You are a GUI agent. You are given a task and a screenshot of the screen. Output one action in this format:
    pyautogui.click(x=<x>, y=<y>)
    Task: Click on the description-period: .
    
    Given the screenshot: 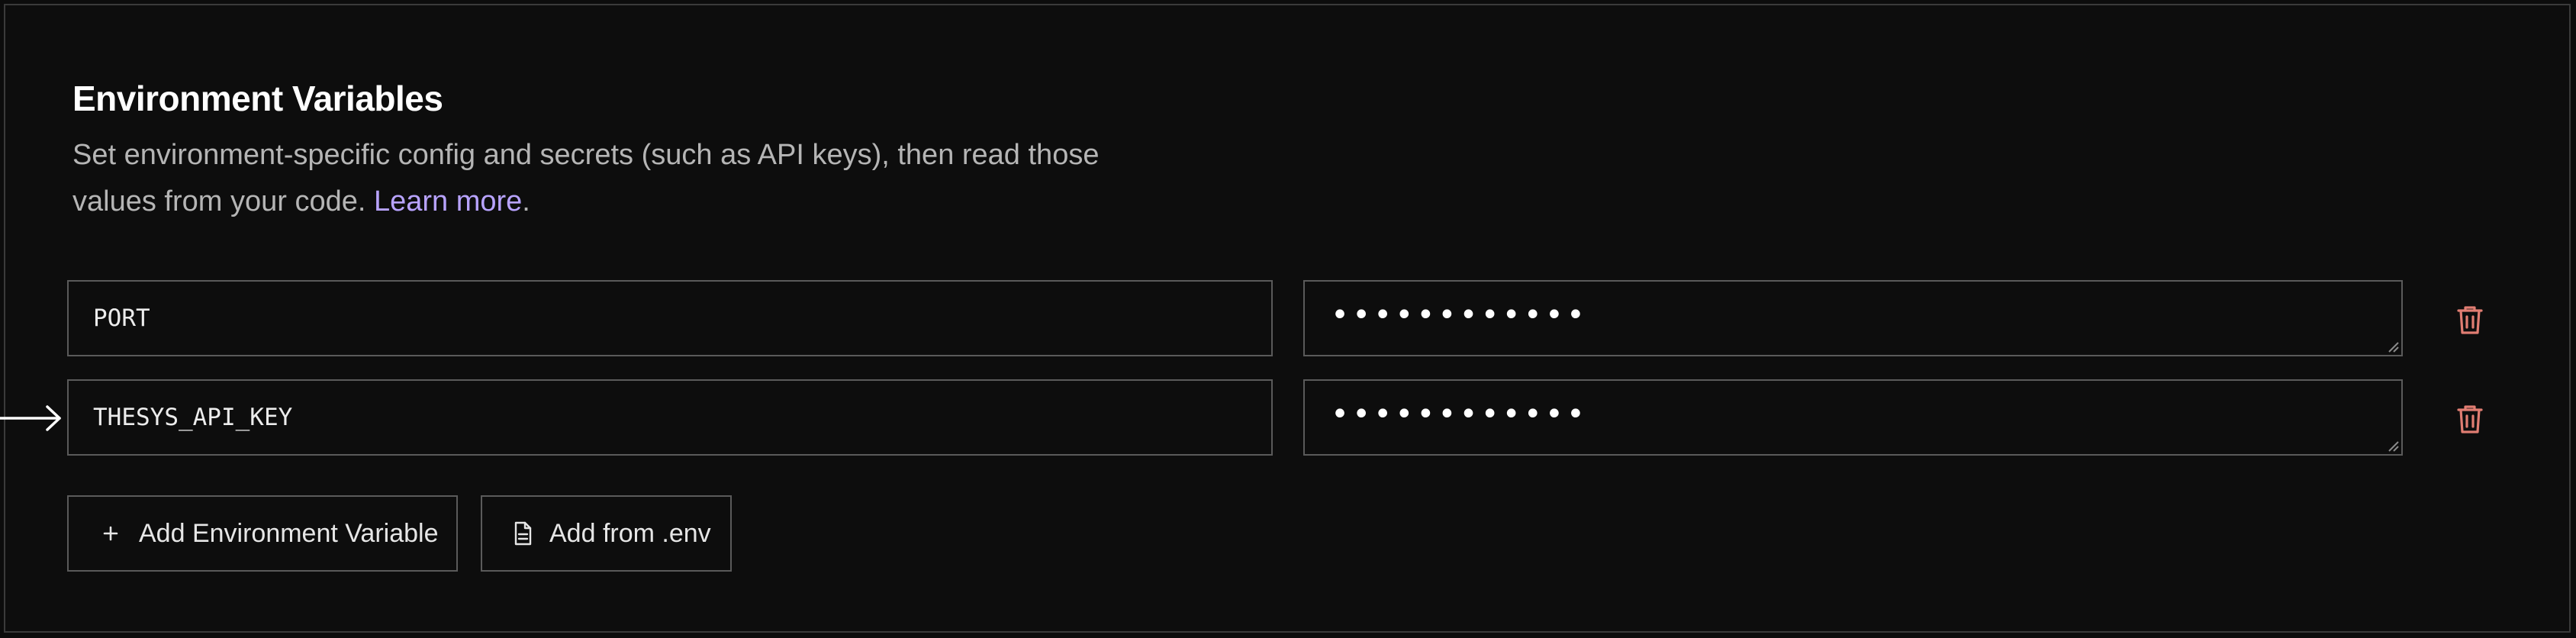 What is the action you would take?
    pyautogui.click(x=526, y=202)
    